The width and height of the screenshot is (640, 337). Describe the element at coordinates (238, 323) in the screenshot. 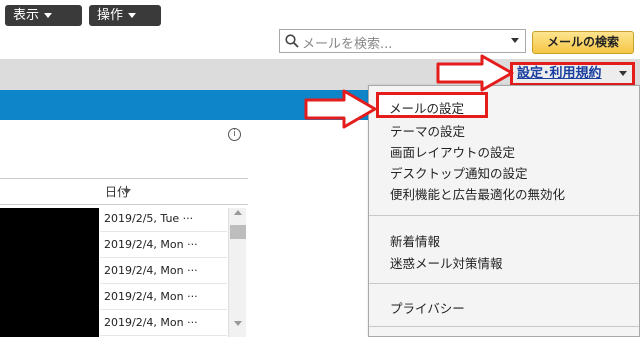

I see `scroll-down-icon` at that location.